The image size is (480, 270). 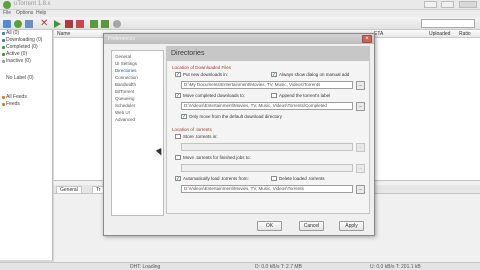 I want to click on autoload-label: Automatically load .torrents from:, so click(x=216, y=178).